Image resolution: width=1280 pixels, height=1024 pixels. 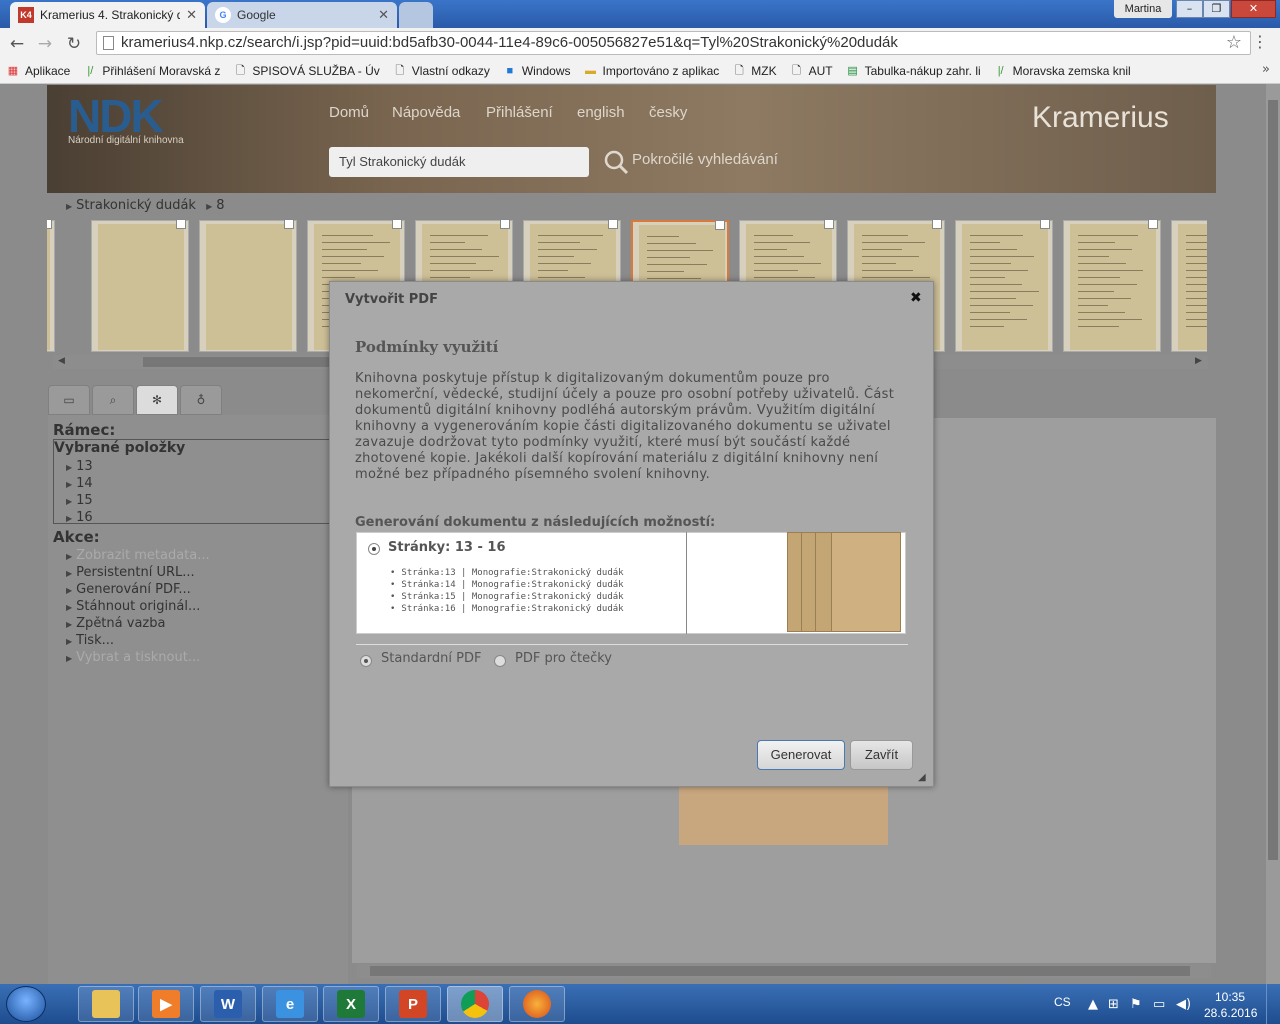 What do you see at coordinates (38, 71) in the screenshot?
I see `bookmark-apps: ▦ Aplikace` at bounding box center [38, 71].